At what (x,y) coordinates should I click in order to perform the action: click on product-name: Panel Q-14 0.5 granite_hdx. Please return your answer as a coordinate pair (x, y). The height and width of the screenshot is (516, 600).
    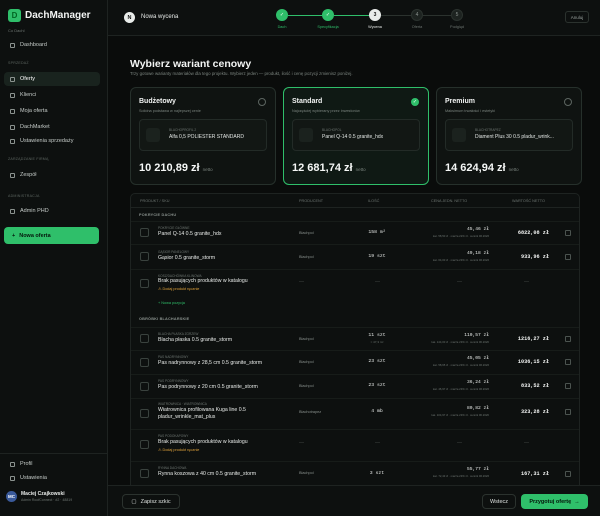
    Looking at the image, I should click on (353, 137).